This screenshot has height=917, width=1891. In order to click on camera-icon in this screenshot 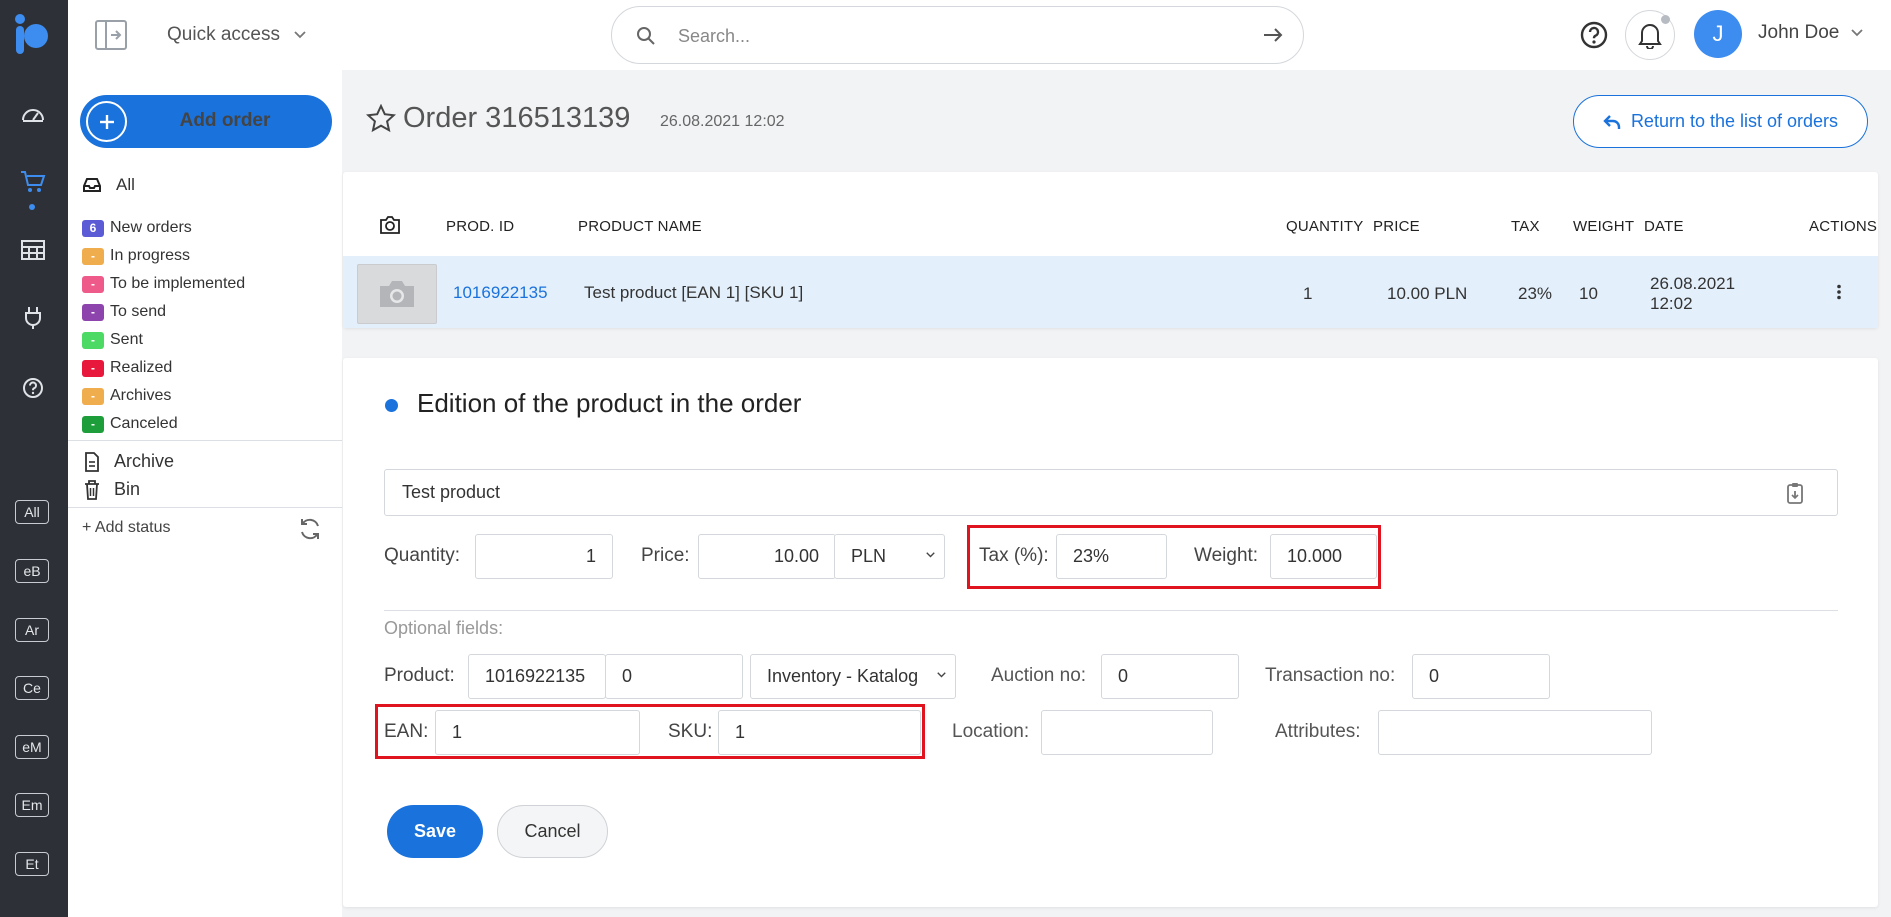, I will do `click(390, 225)`.